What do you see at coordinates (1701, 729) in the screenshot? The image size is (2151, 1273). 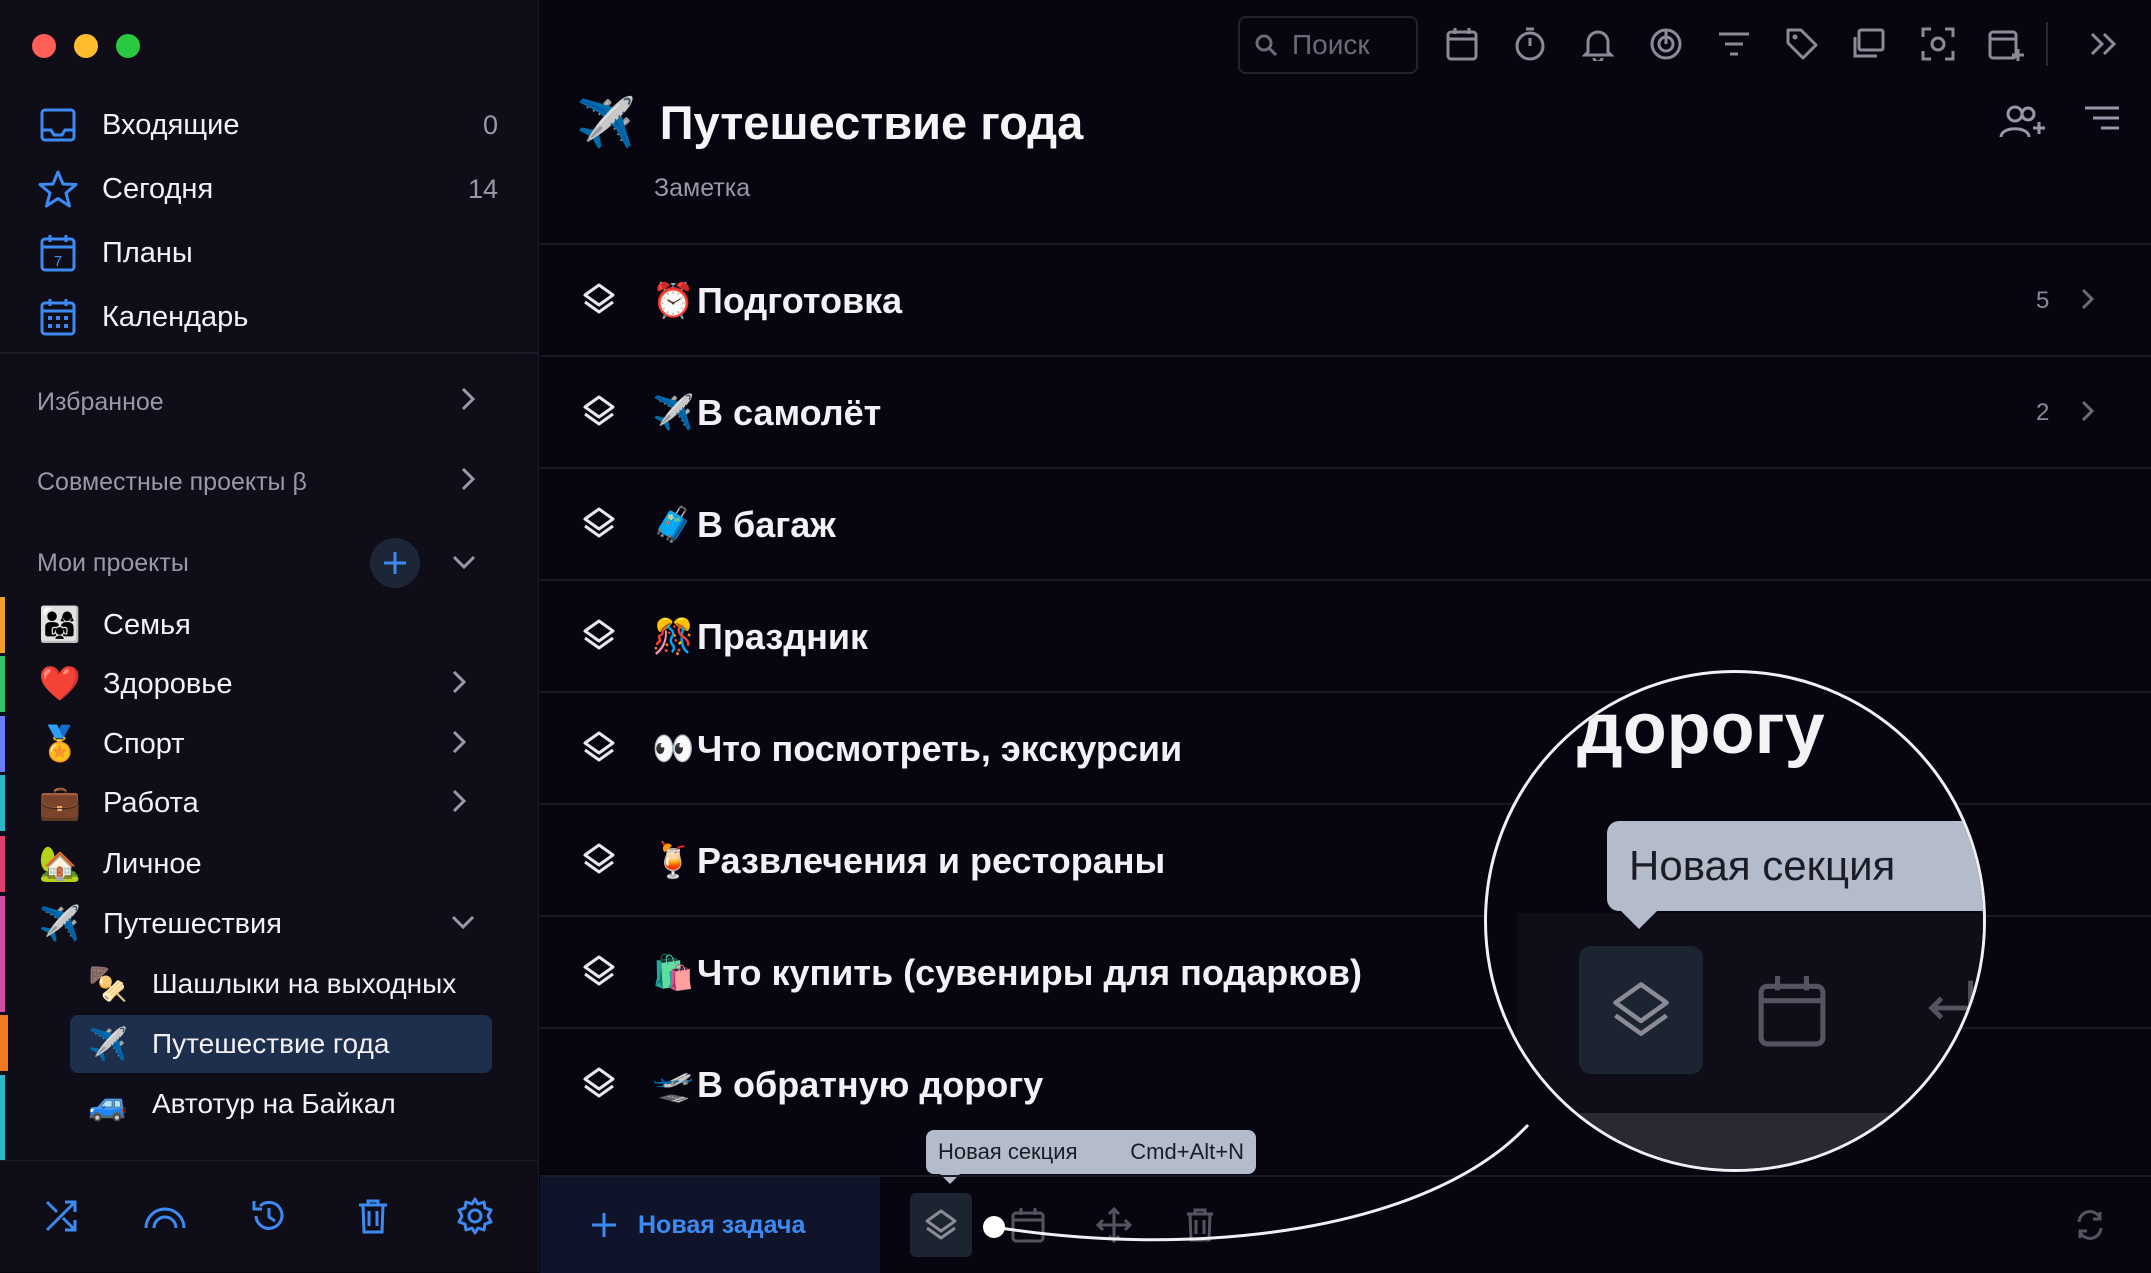 I see `magnified-word: дорогу` at bounding box center [1701, 729].